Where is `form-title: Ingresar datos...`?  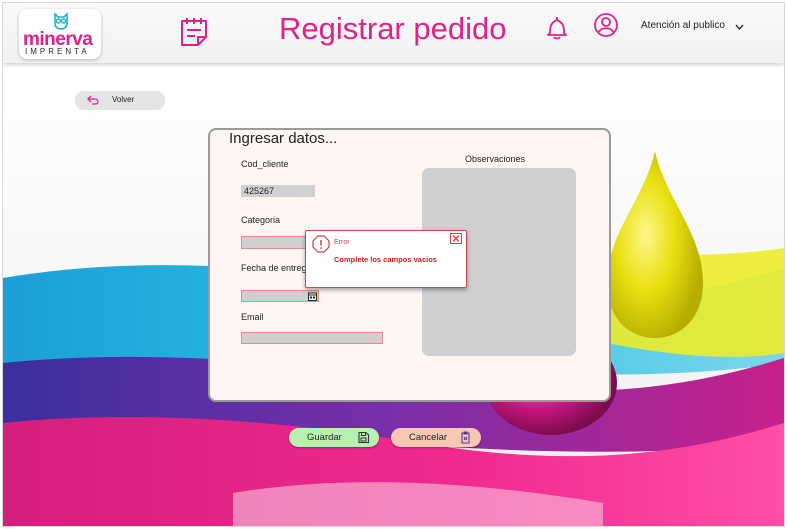
form-title: Ingresar datos... is located at coordinates (283, 138).